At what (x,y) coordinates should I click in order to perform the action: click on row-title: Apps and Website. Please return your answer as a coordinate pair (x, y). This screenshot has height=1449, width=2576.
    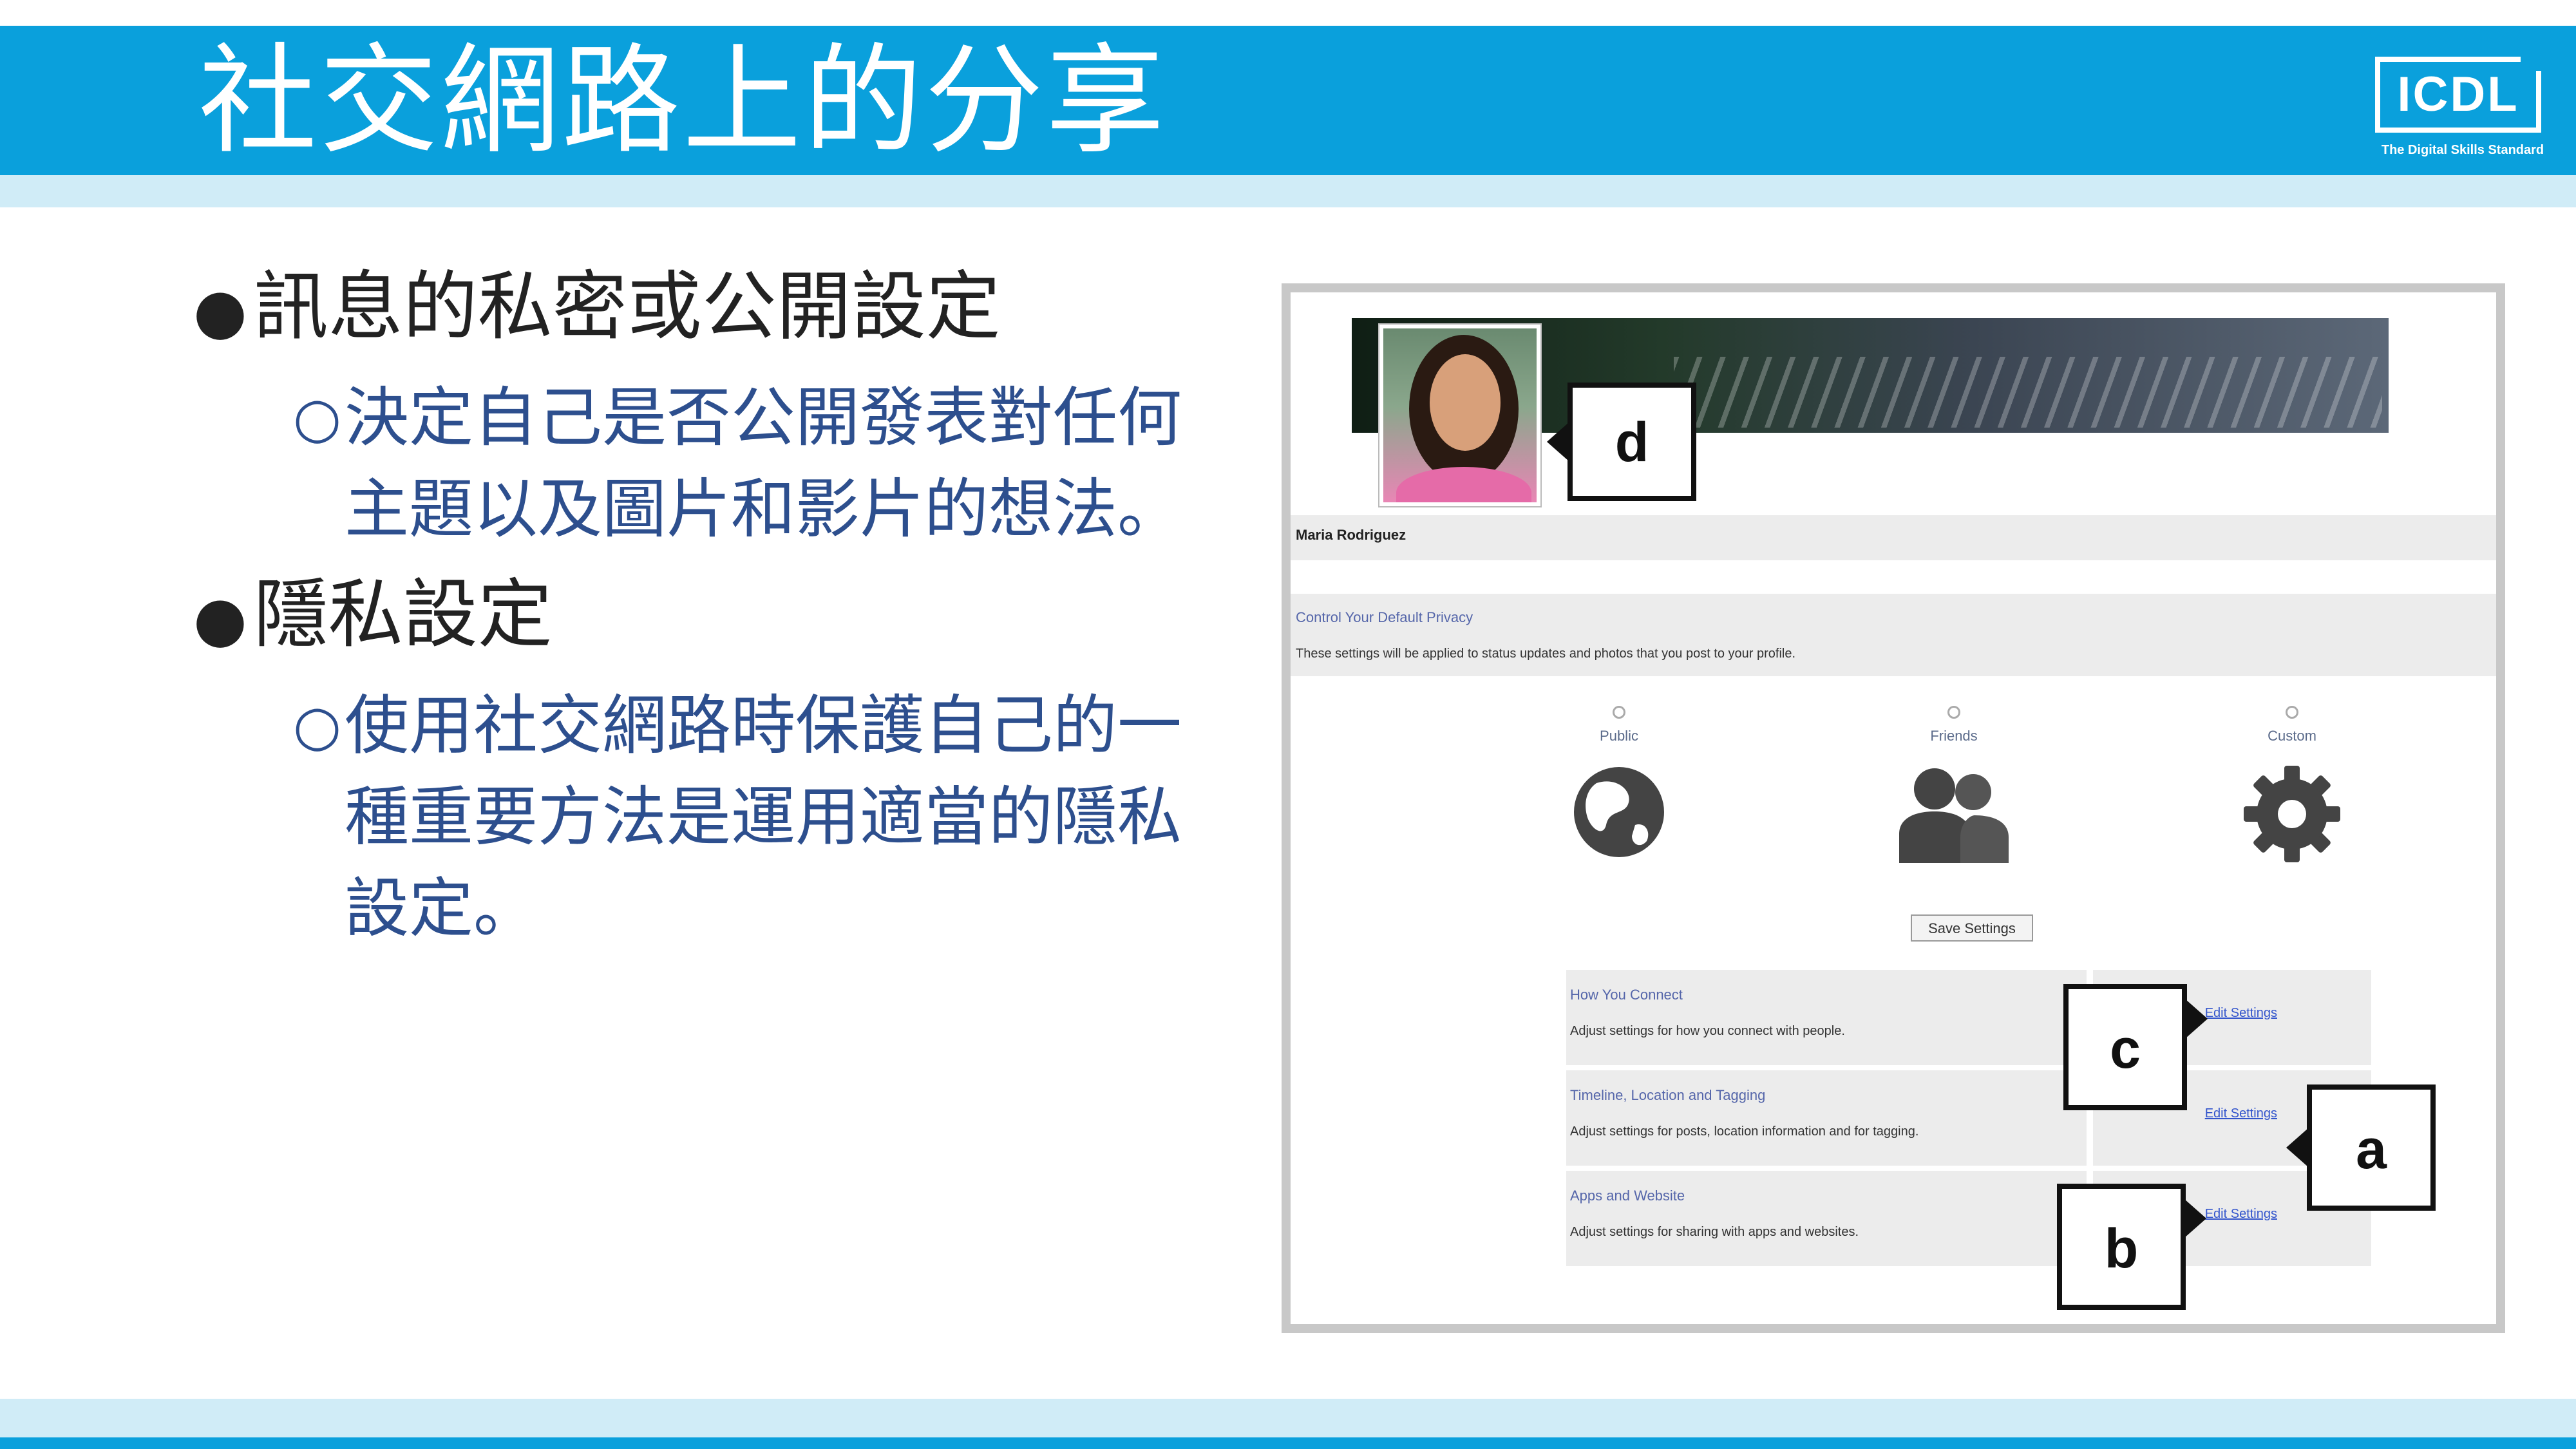
    Looking at the image, I should click on (1628, 1196).